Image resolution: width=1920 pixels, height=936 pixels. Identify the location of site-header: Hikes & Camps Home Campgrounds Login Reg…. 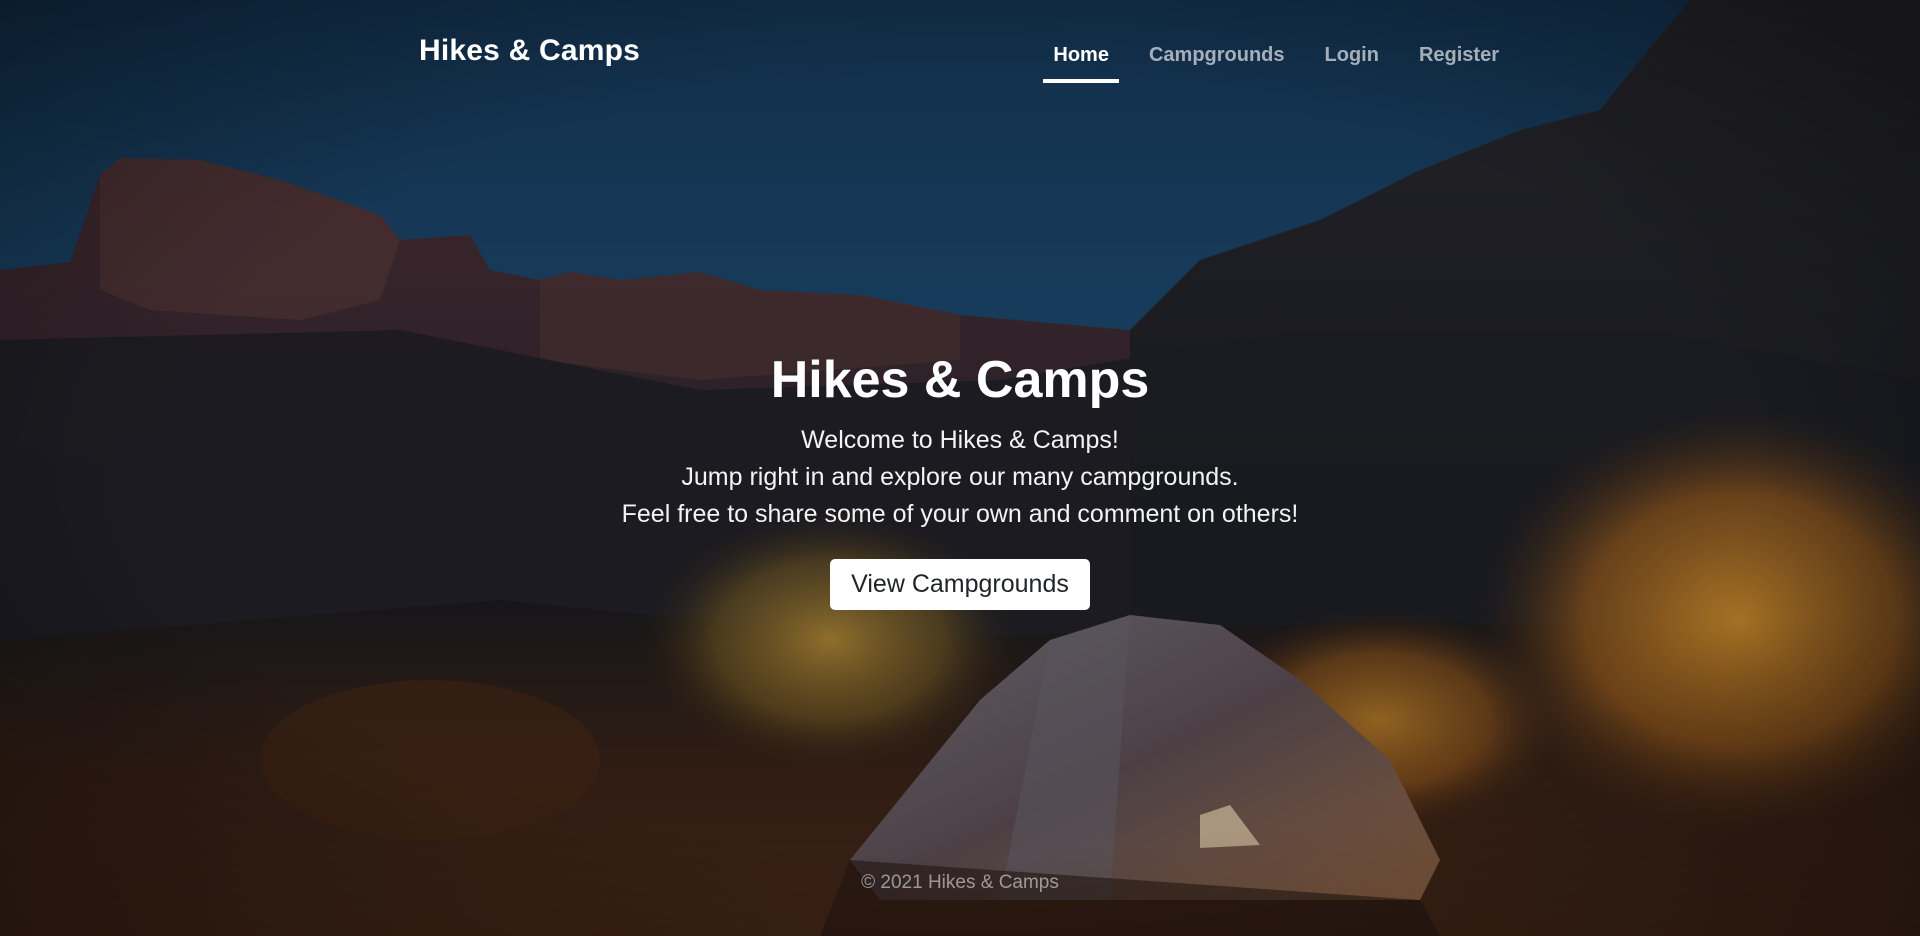
(960, 55).